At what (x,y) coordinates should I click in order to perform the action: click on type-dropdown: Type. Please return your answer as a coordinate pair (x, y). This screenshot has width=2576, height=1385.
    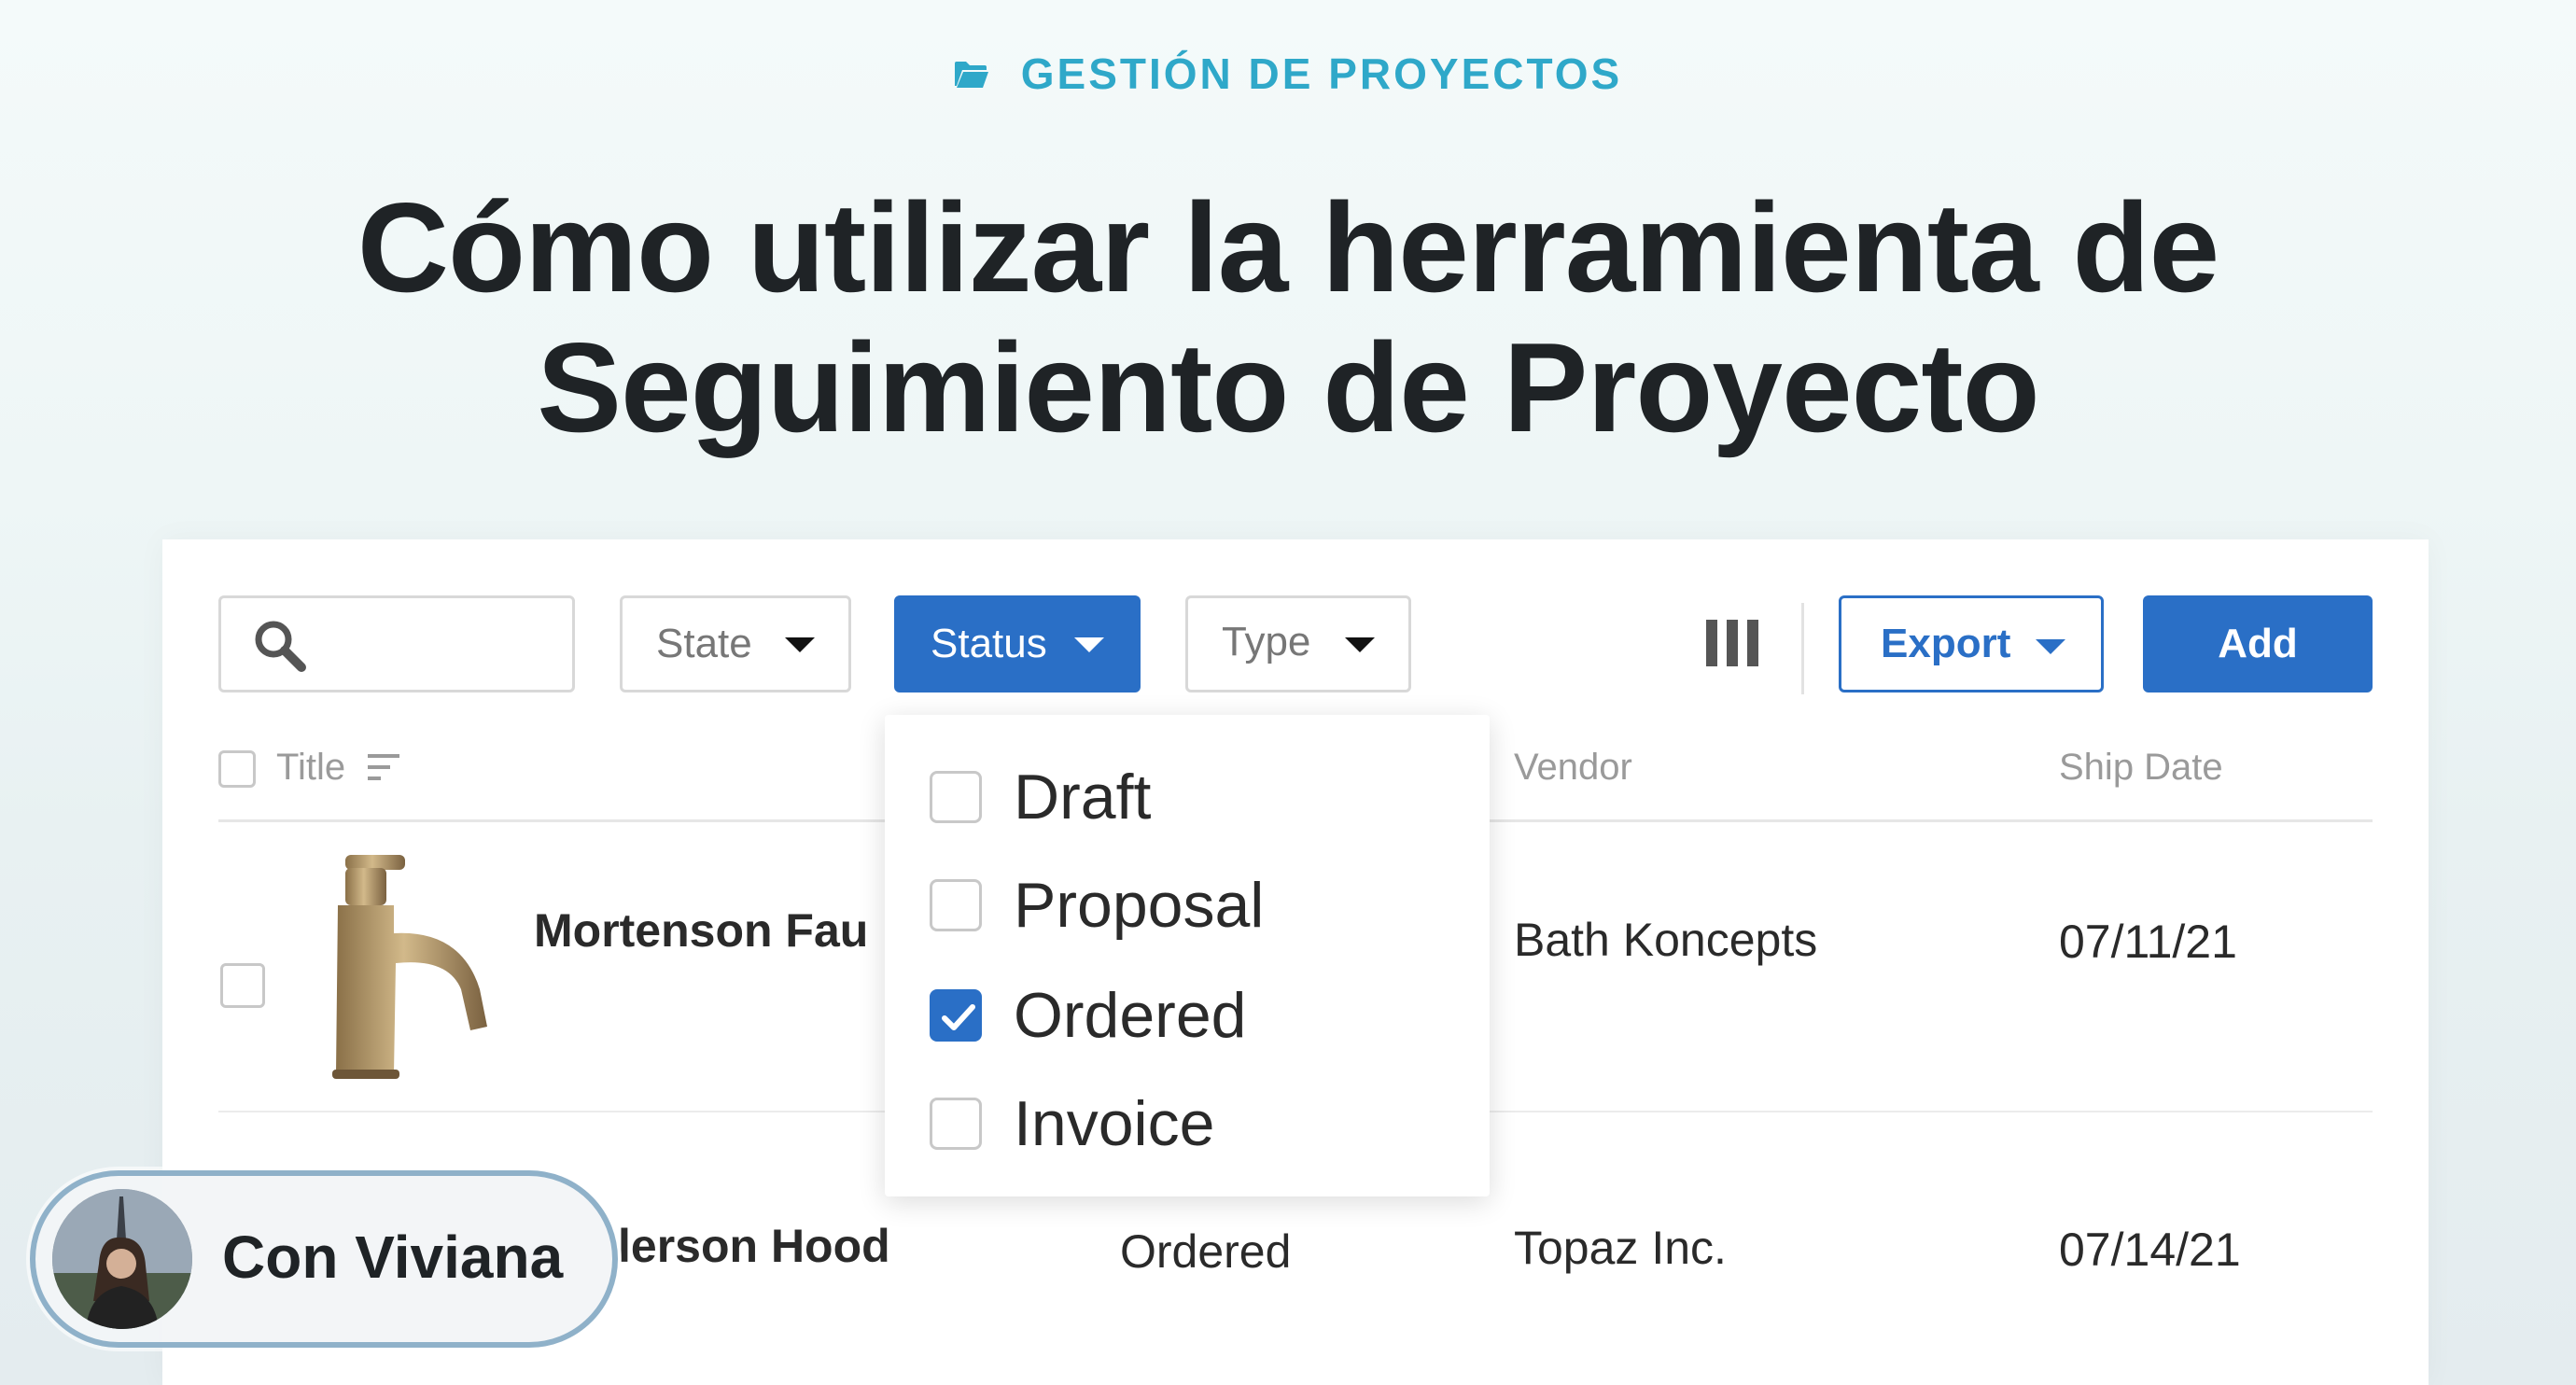
    Looking at the image, I should click on (1298, 643).